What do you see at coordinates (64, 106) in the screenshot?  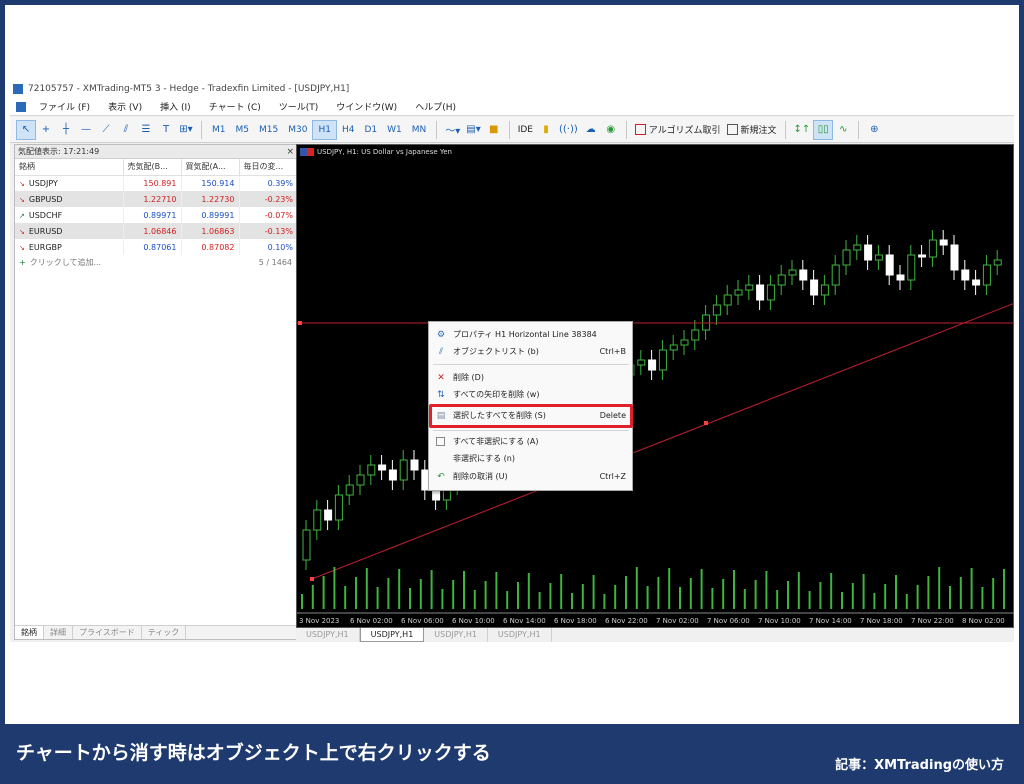 I see `menu-file: ファイル (F)` at bounding box center [64, 106].